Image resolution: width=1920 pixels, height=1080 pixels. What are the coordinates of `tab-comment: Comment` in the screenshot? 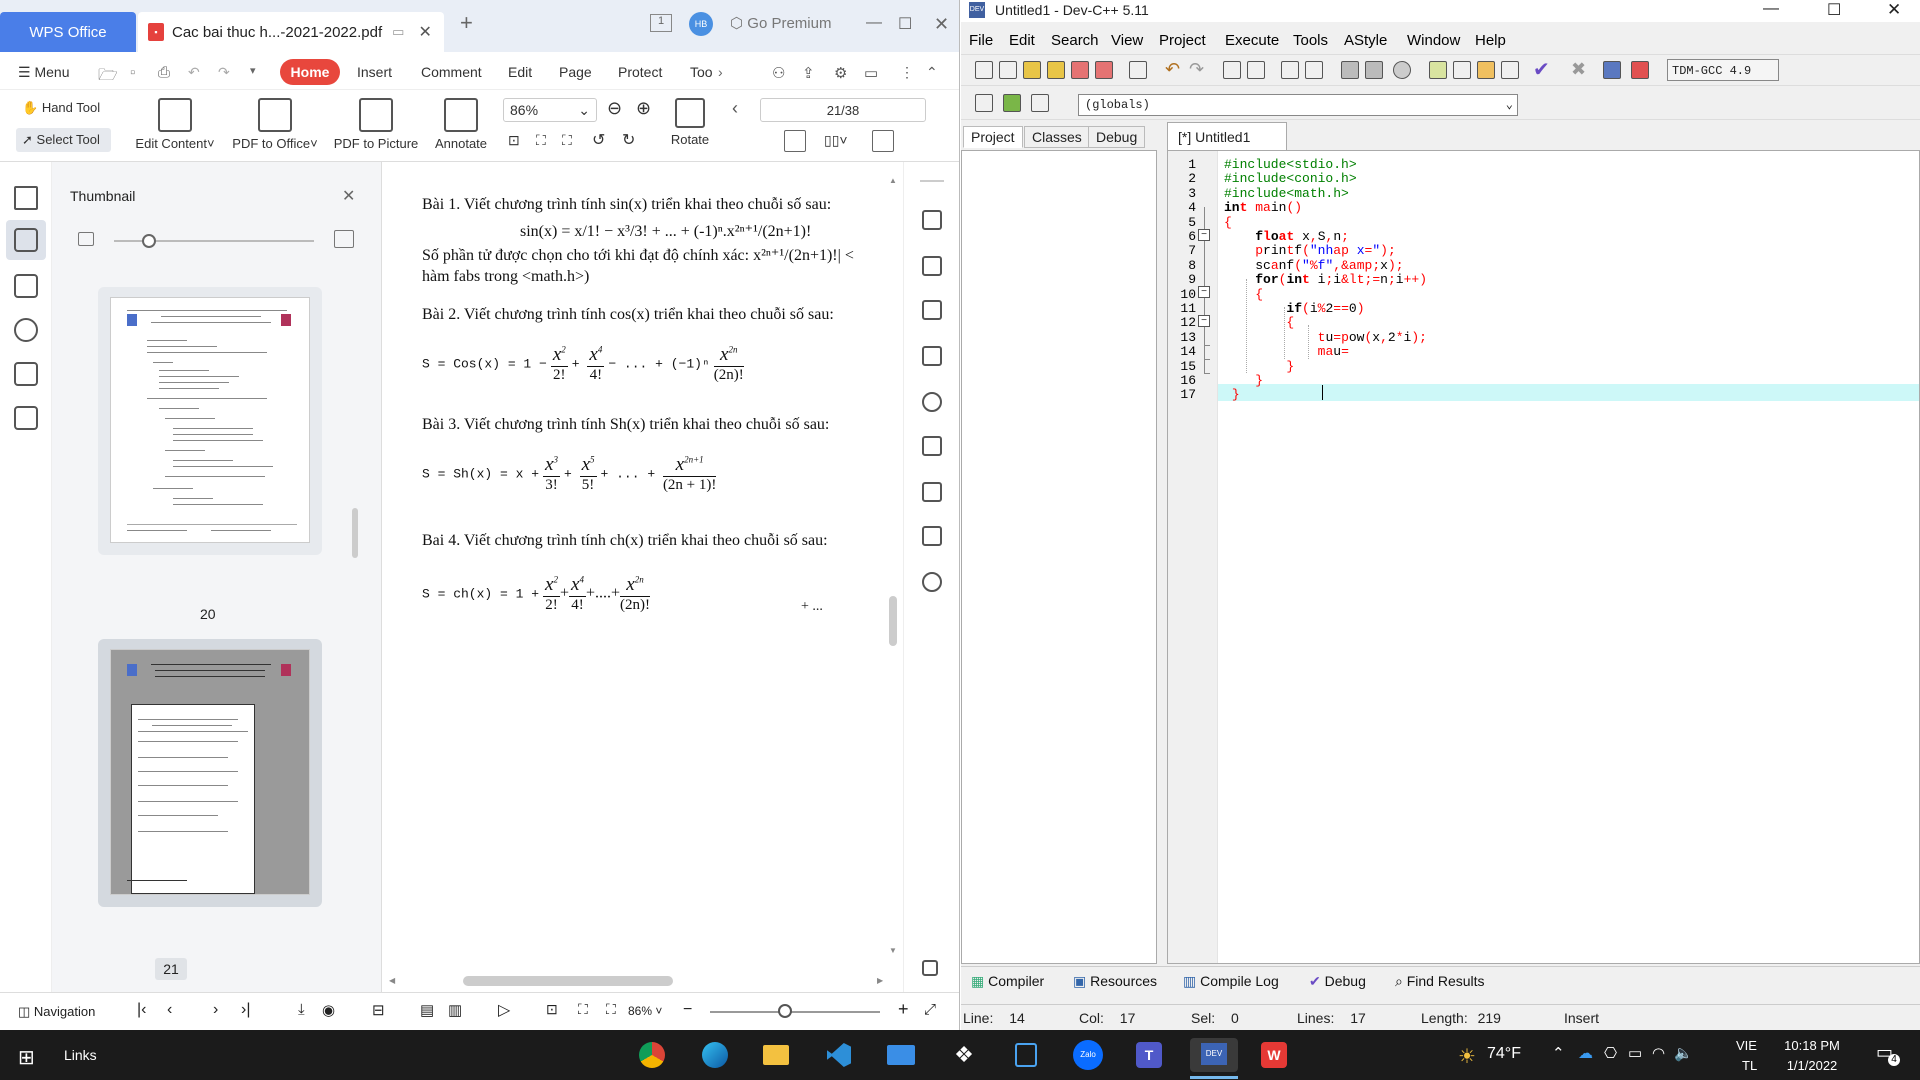 It's located at (451, 72).